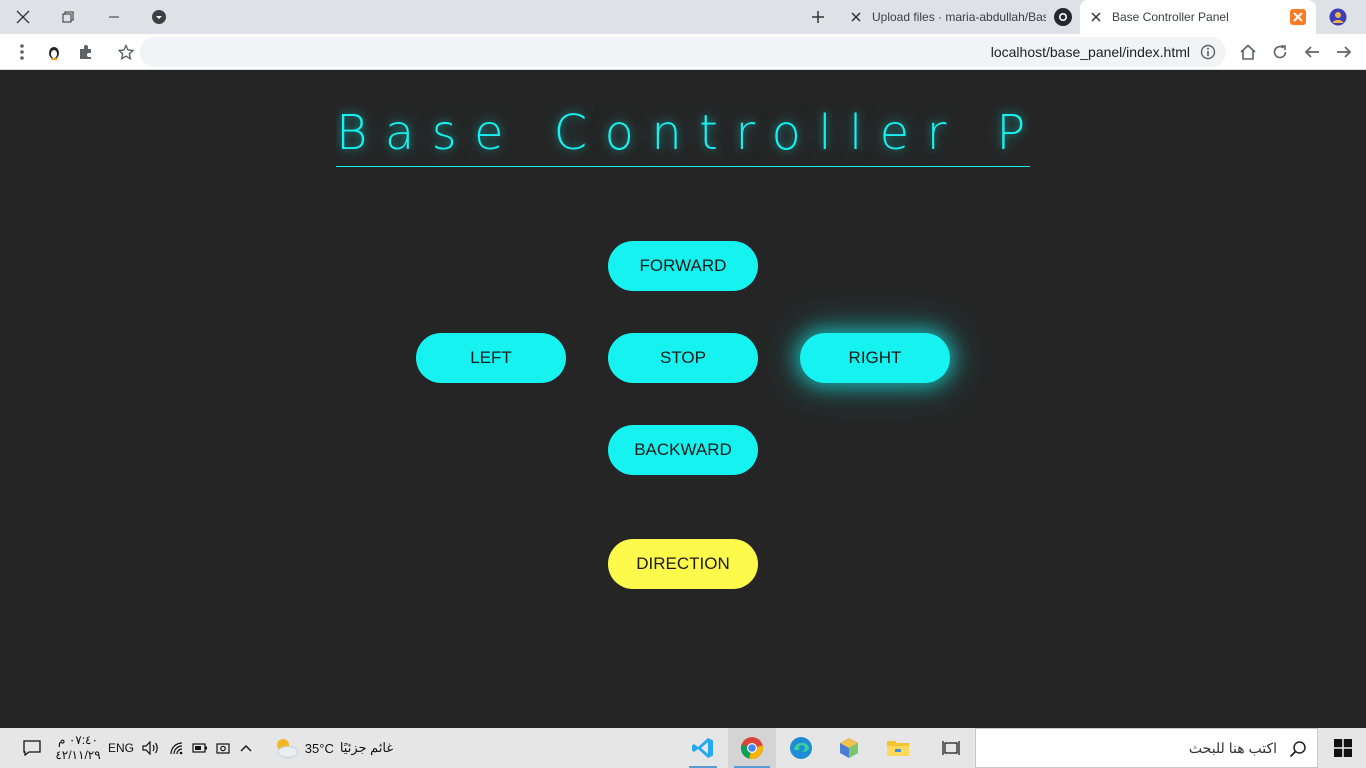 The image size is (1366, 768). What do you see at coordinates (1232, 748) in the screenshot?
I see `search-placeholder: اكتب هنا للبحث` at bounding box center [1232, 748].